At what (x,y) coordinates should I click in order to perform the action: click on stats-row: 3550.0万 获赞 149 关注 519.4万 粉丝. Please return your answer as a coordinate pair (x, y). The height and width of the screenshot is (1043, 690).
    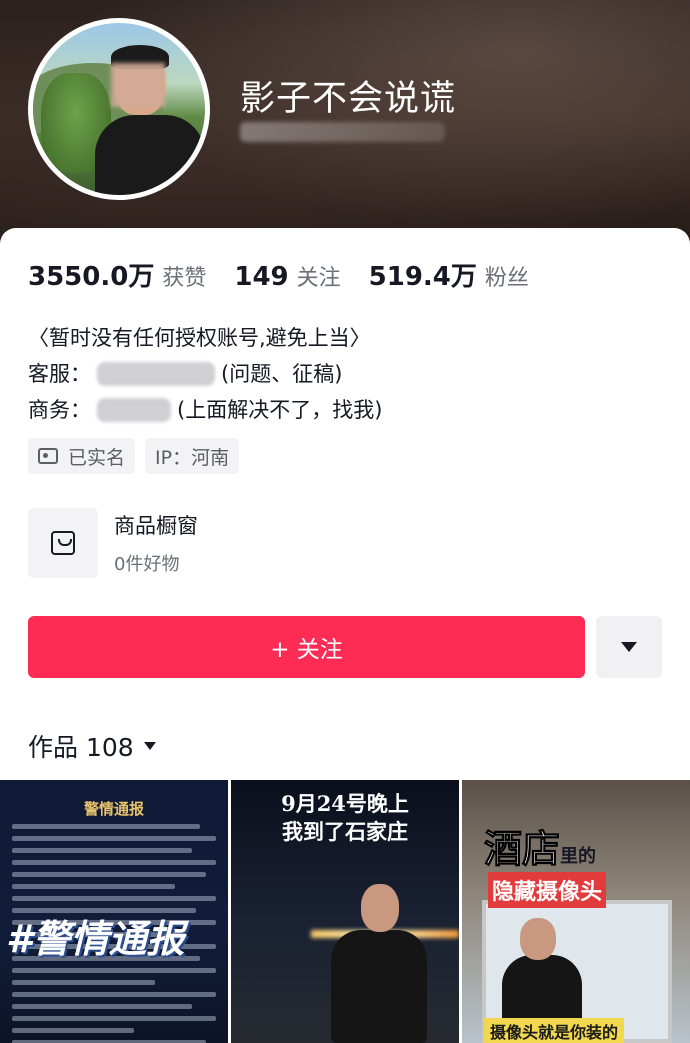
    Looking at the image, I should click on (292, 274).